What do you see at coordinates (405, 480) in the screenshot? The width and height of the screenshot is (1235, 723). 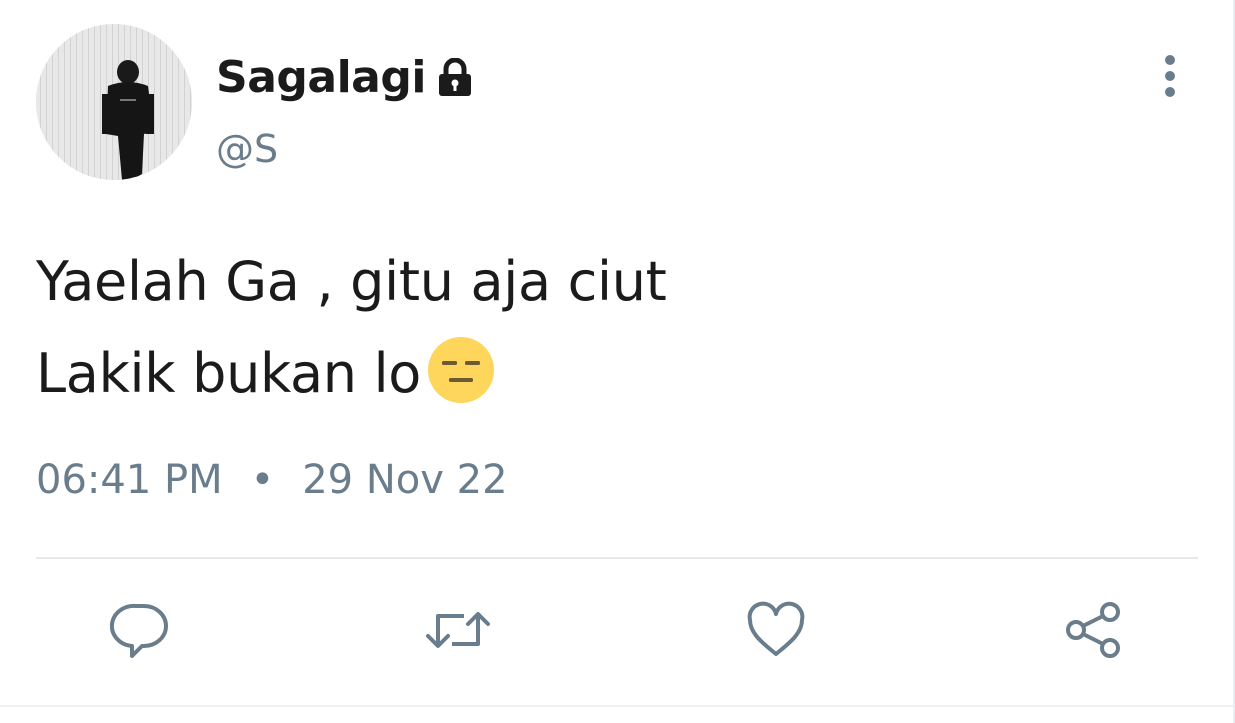 I see `tweet-date: 29 Nov 22` at bounding box center [405, 480].